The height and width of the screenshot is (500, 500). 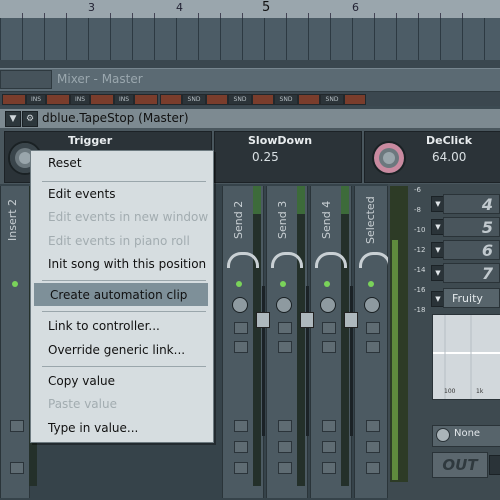 What do you see at coordinates (420, 290) in the screenshot?
I see `meter-scale-label: -16` at bounding box center [420, 290].